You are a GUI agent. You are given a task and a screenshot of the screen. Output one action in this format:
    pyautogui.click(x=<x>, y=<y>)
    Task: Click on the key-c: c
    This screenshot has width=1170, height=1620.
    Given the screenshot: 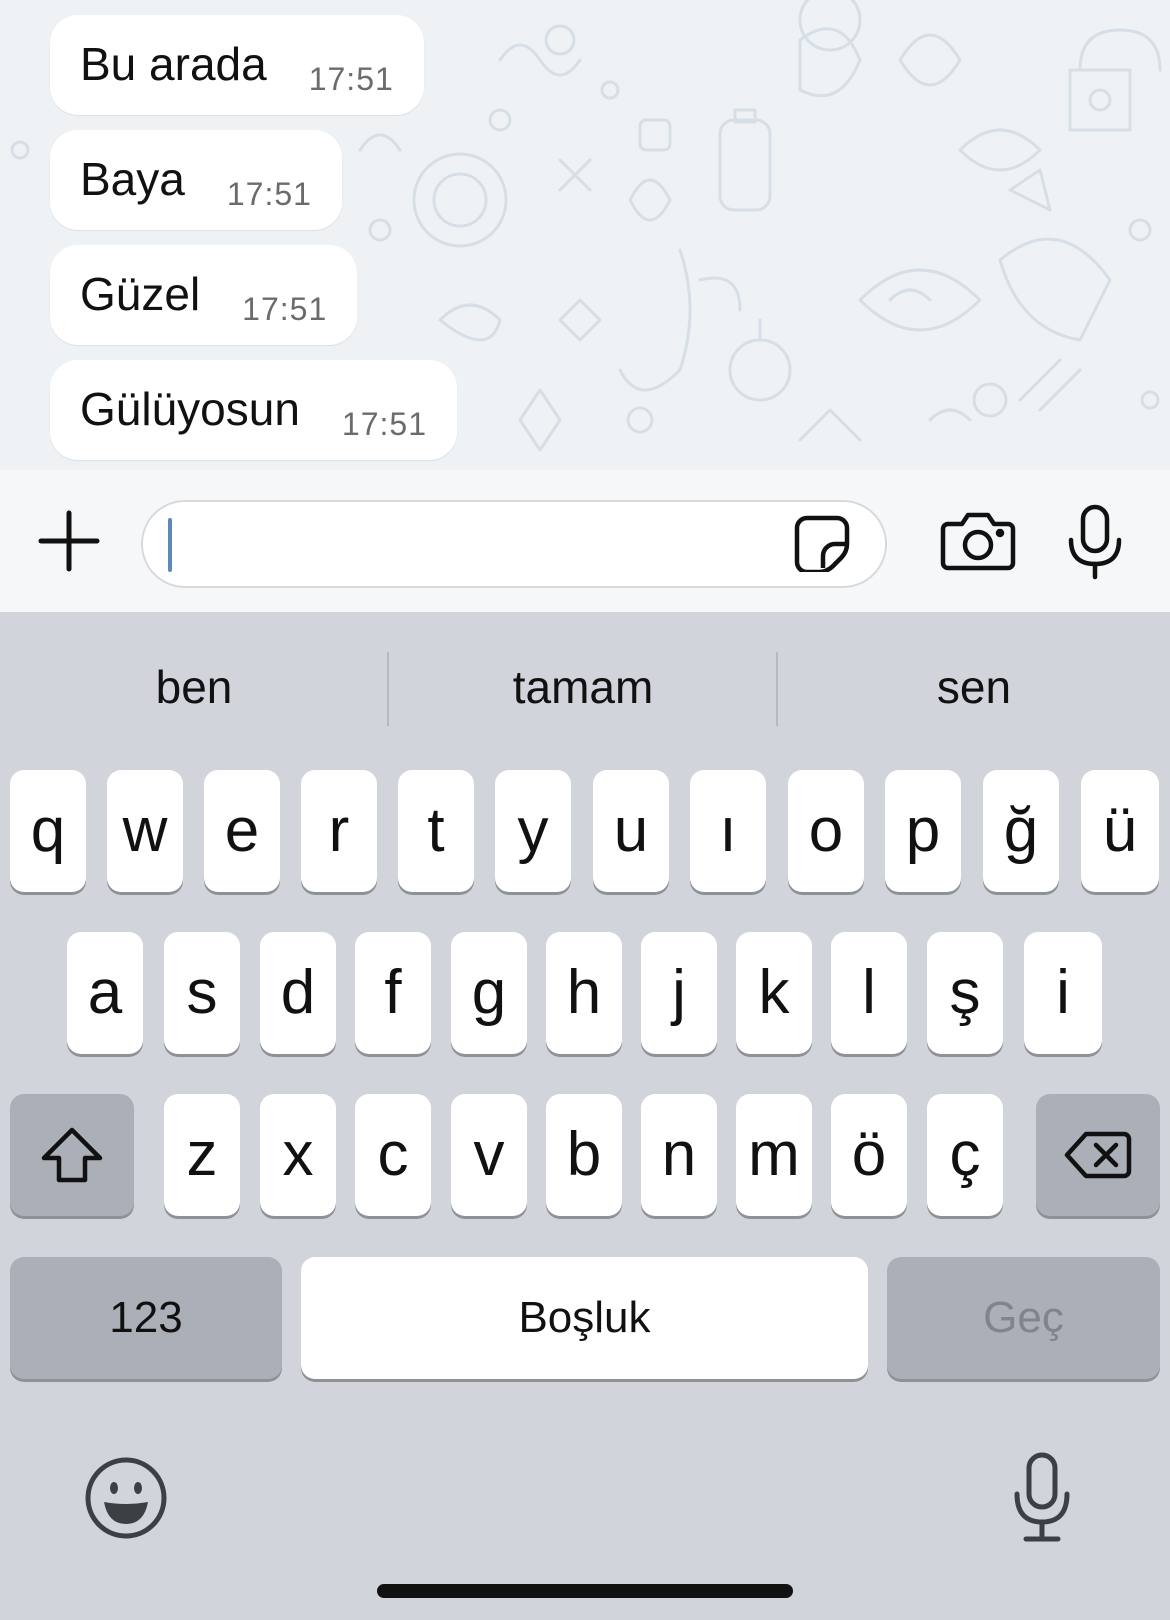 What is the action you would take?
    pyautogui.click(x=393, y=1155)
    